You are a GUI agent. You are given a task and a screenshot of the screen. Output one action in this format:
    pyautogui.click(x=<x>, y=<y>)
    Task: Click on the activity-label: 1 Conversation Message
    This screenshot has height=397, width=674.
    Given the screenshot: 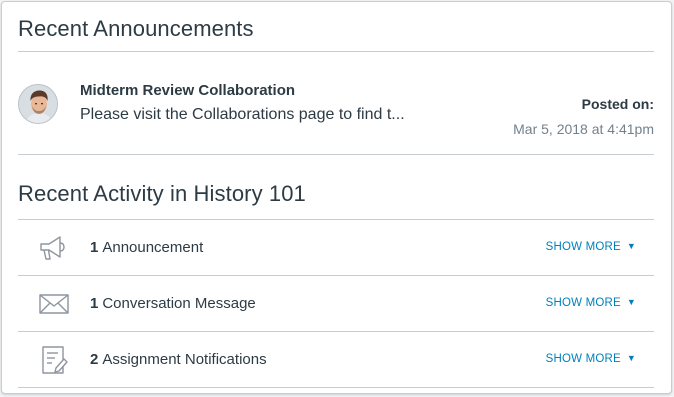 What is the action you would take?
    pyautogui.click(x=173, y=303)
    